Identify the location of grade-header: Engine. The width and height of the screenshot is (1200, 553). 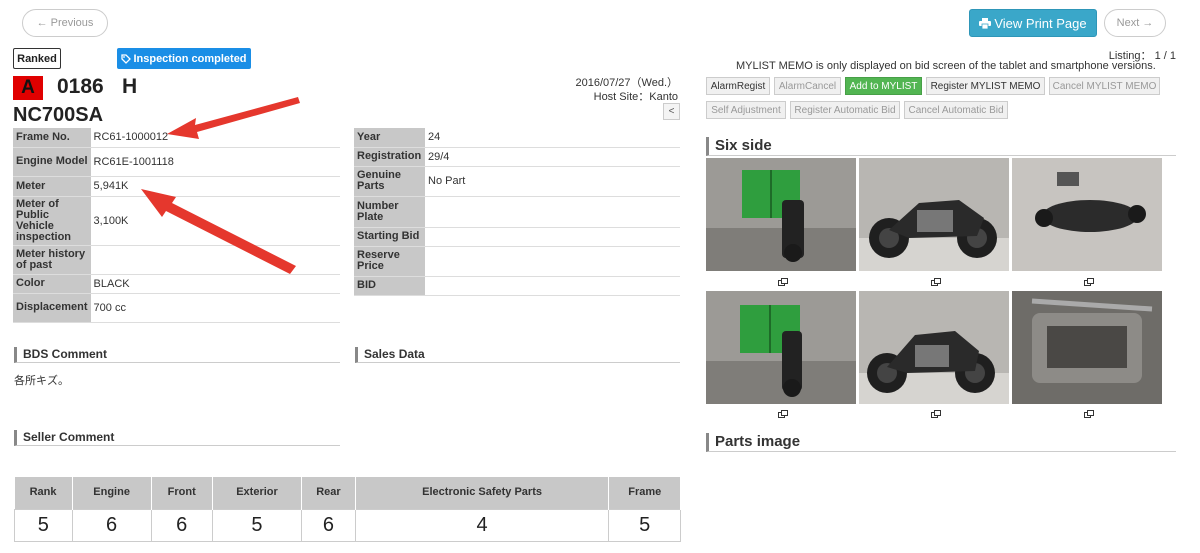
(112, 493).